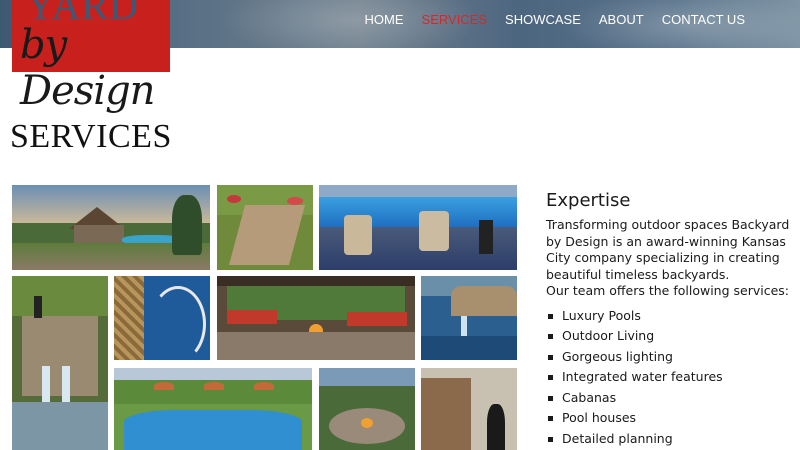 Image resolution: width=800 pixels, height=450 pixels. What do you see at coordinates (87, 68) in the screenshot?
I see `logo-by-design-text: by Design` at bounding box center [87, 68].